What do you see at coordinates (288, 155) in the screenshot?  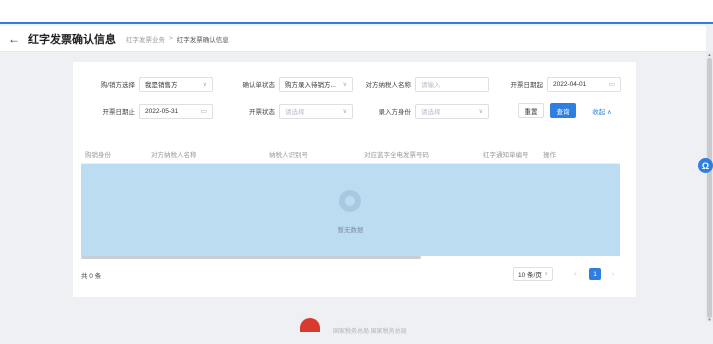 I see `column-header: 纳税人识别号` at bounding box center [288, 155].